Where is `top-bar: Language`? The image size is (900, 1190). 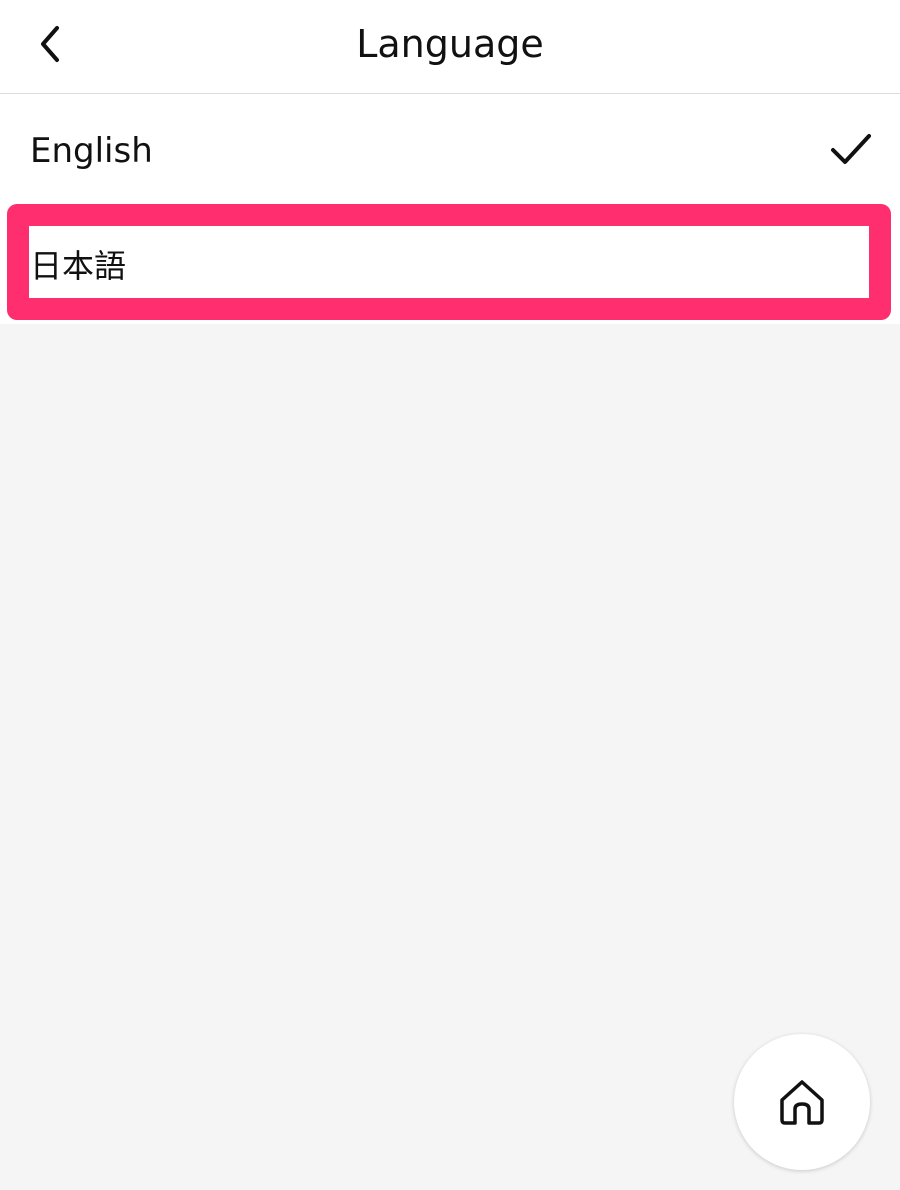
top-bar: Language is located at coordinates (450, 47).